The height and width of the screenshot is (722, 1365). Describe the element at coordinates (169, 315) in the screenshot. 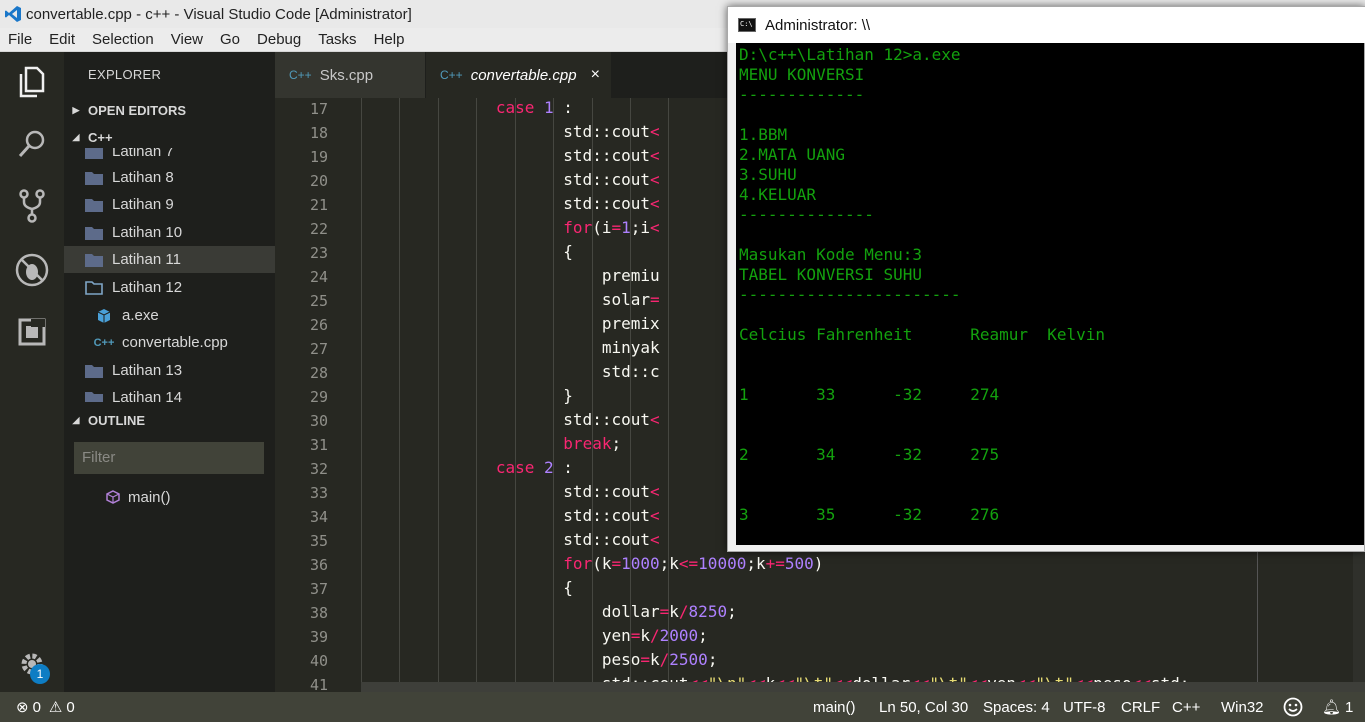

I see `tree-item-a-exe: a.exe` at that location.